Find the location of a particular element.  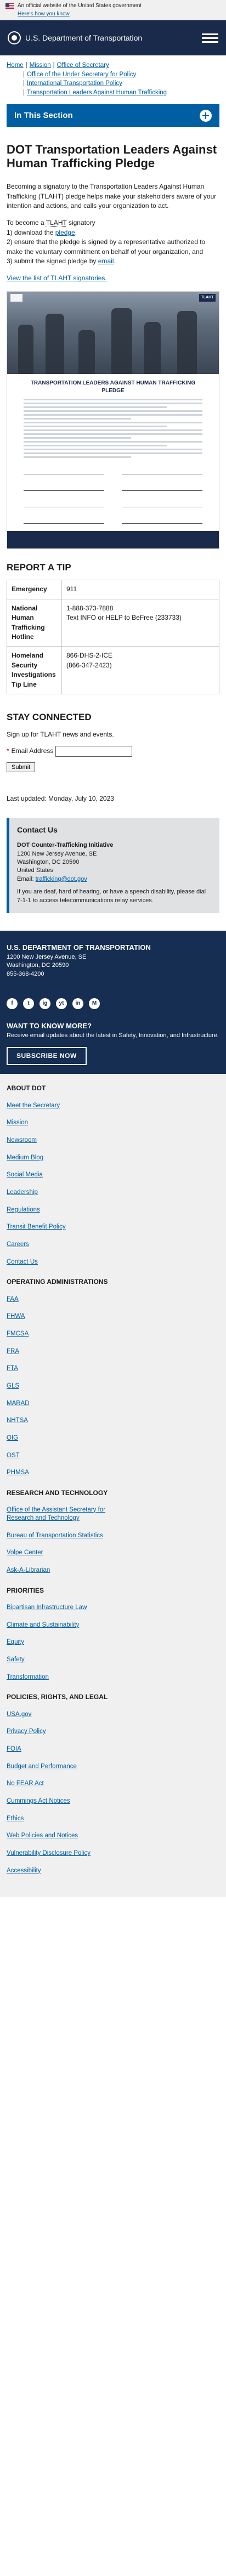

youtube-icon: yt is located at coordinates (61, 1004).